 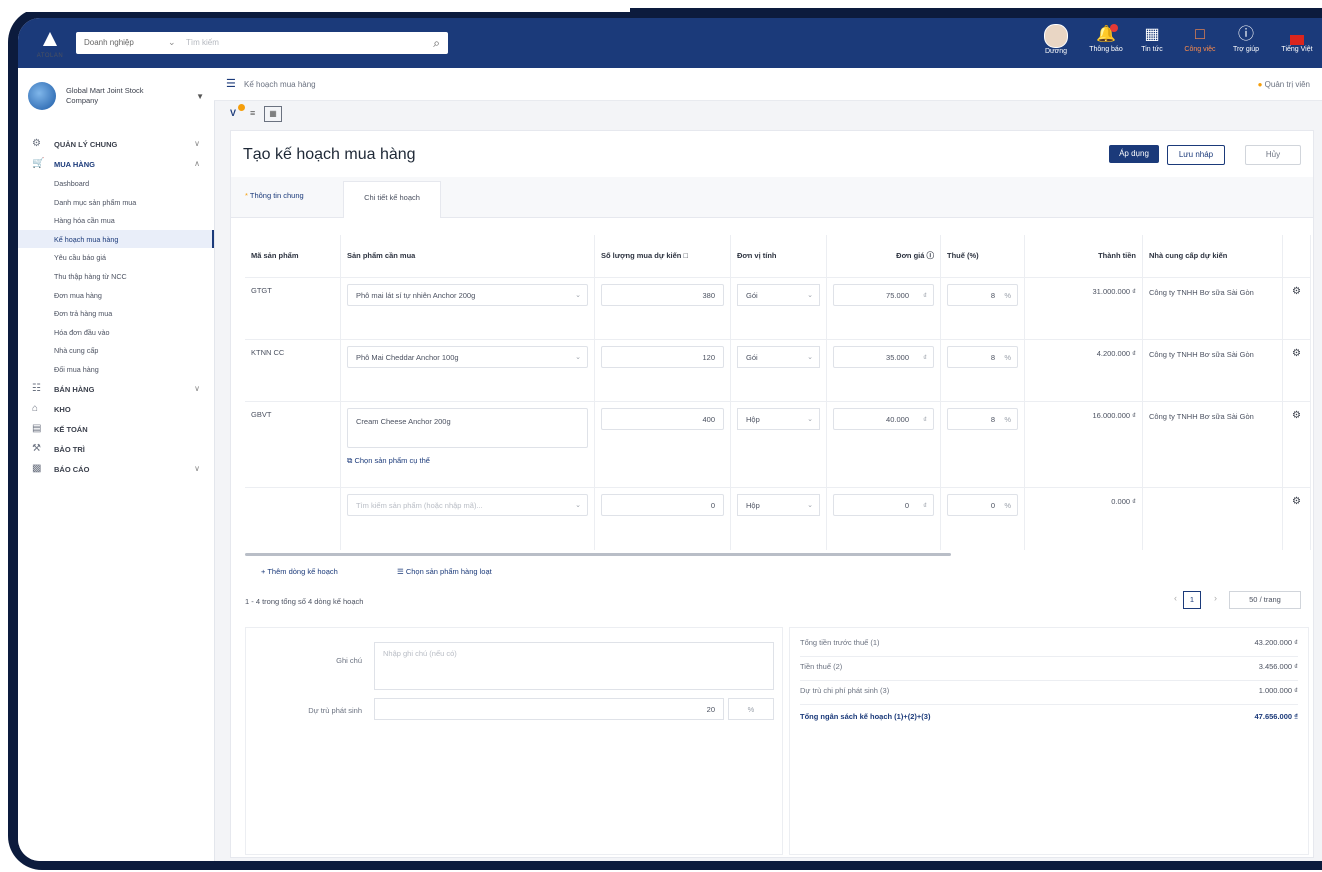 What do you see at coordinates (662, 419) in the screenshot?
I see `qty-input: 400` at bounding box center [662, 419].